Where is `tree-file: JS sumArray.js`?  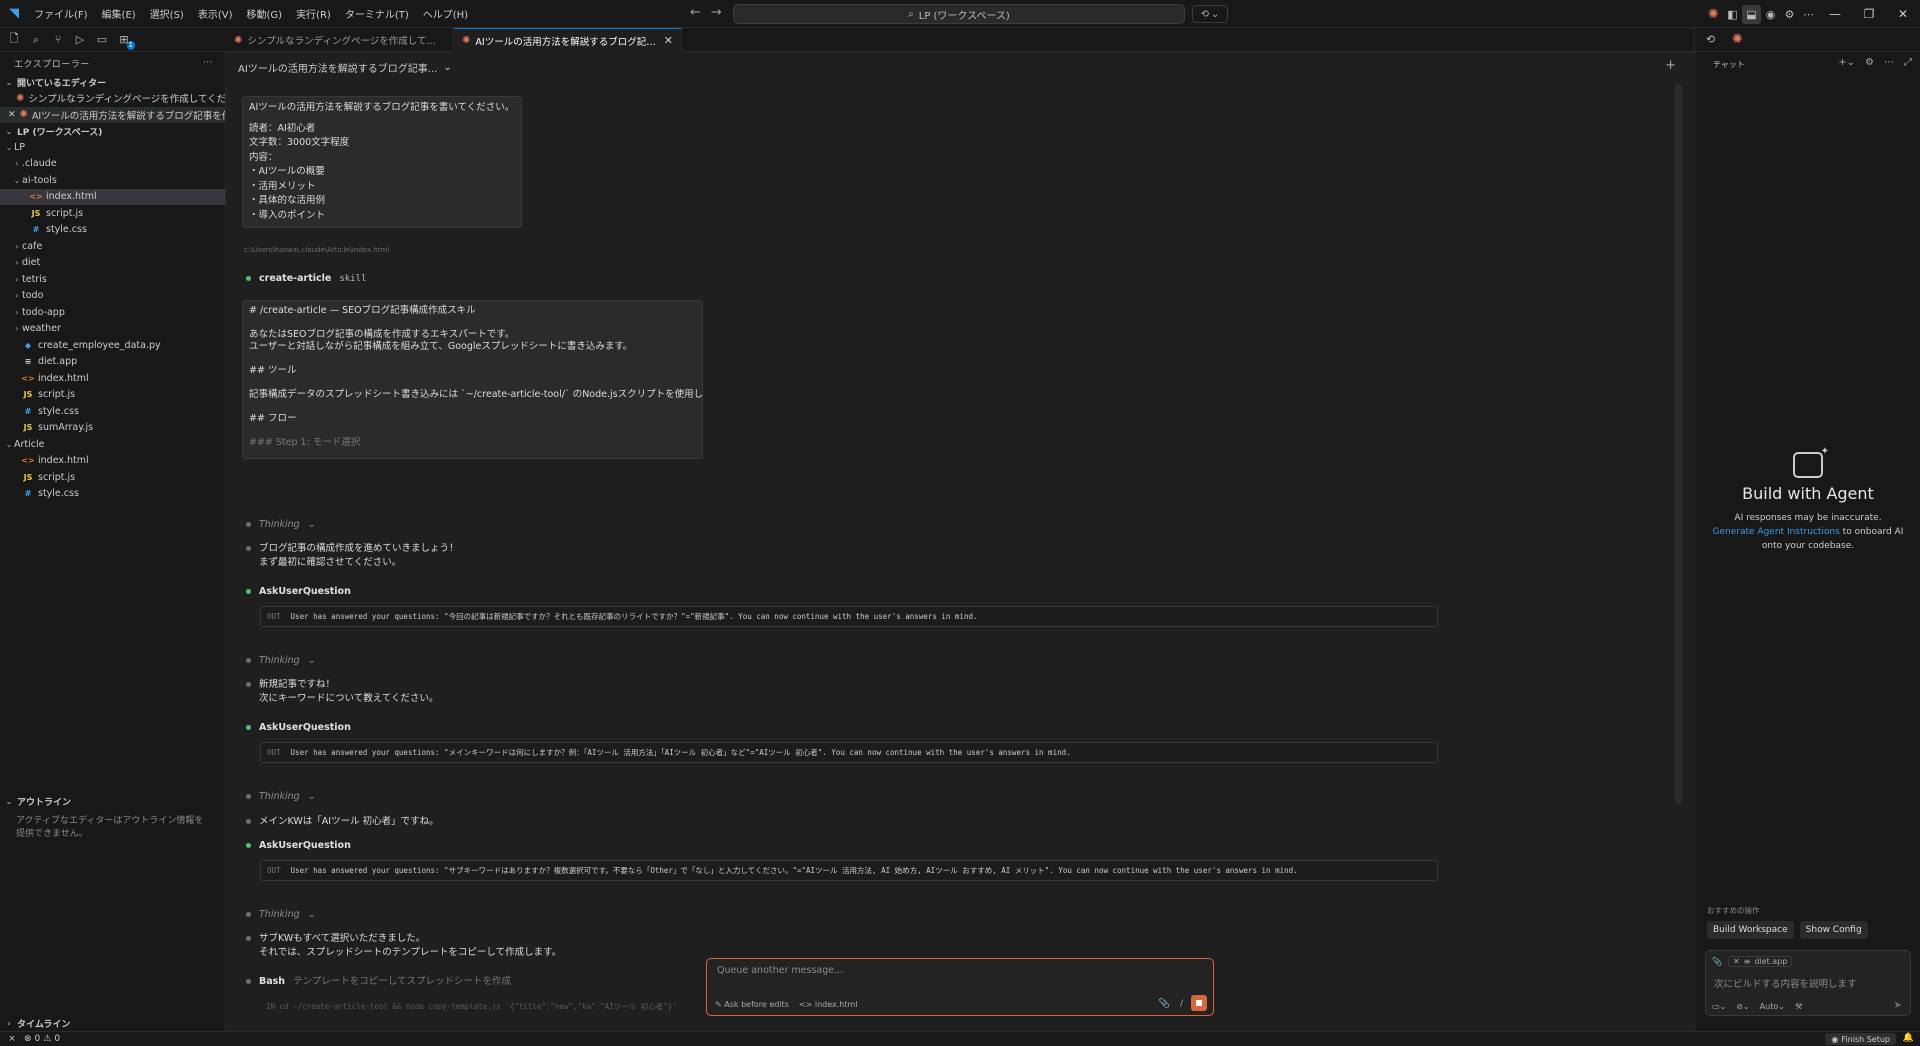 tree-file: JS sumArray.js is located at coordinates (112, 428).